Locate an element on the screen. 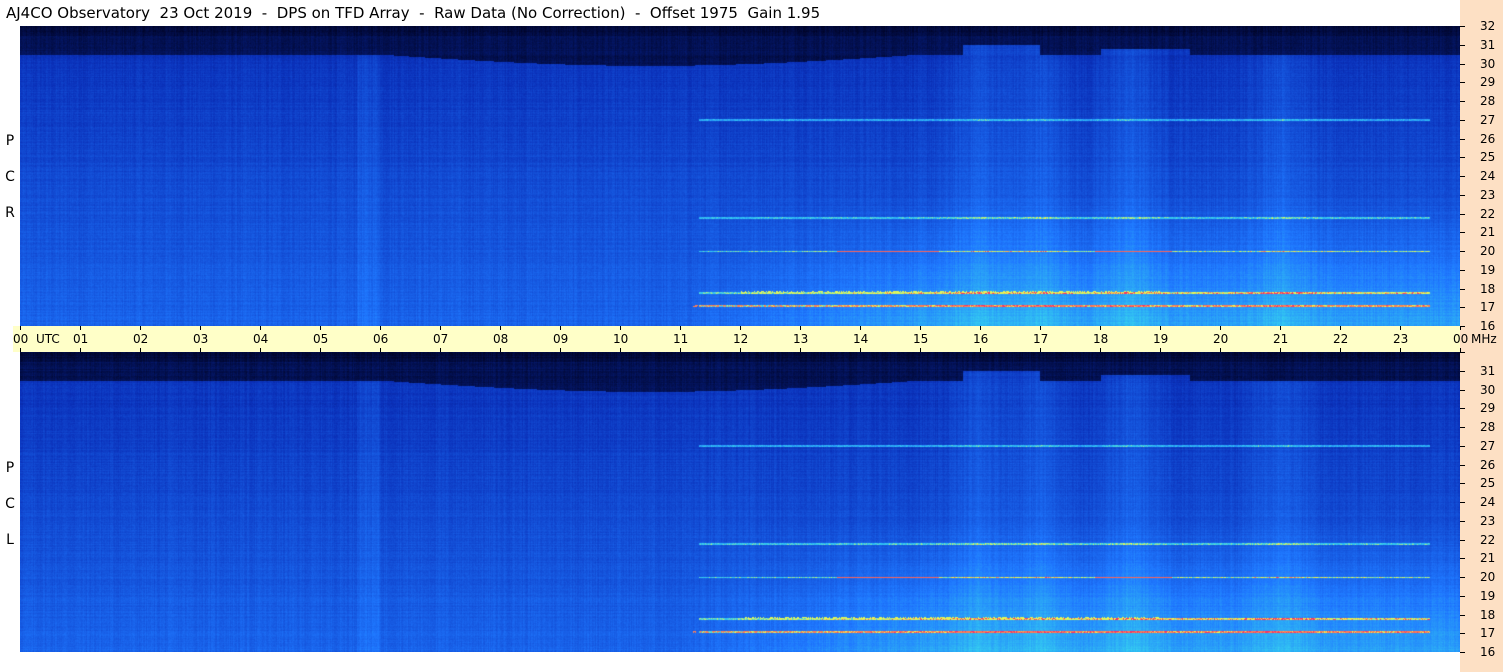  lcp-letter-3: L is located at coordinates (10, 540).